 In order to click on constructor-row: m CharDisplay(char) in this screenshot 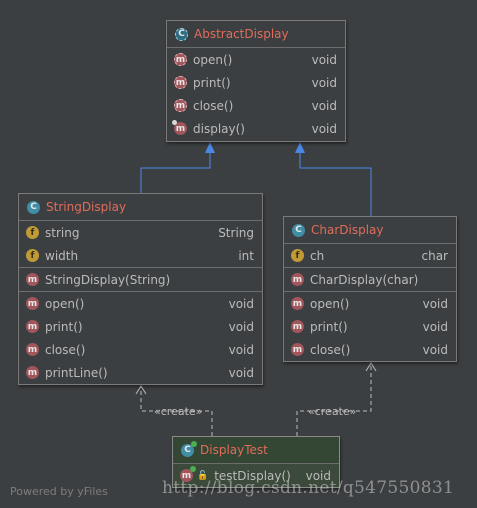, I will do `click(370, 279)`.